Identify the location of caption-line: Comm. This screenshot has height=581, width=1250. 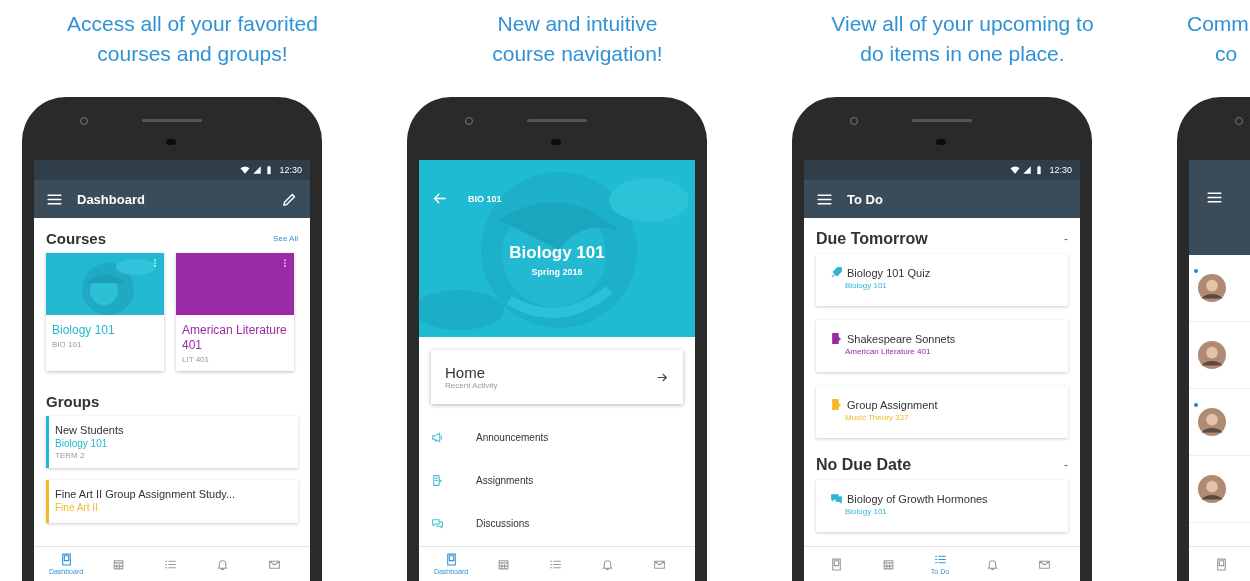
(1217, 24).